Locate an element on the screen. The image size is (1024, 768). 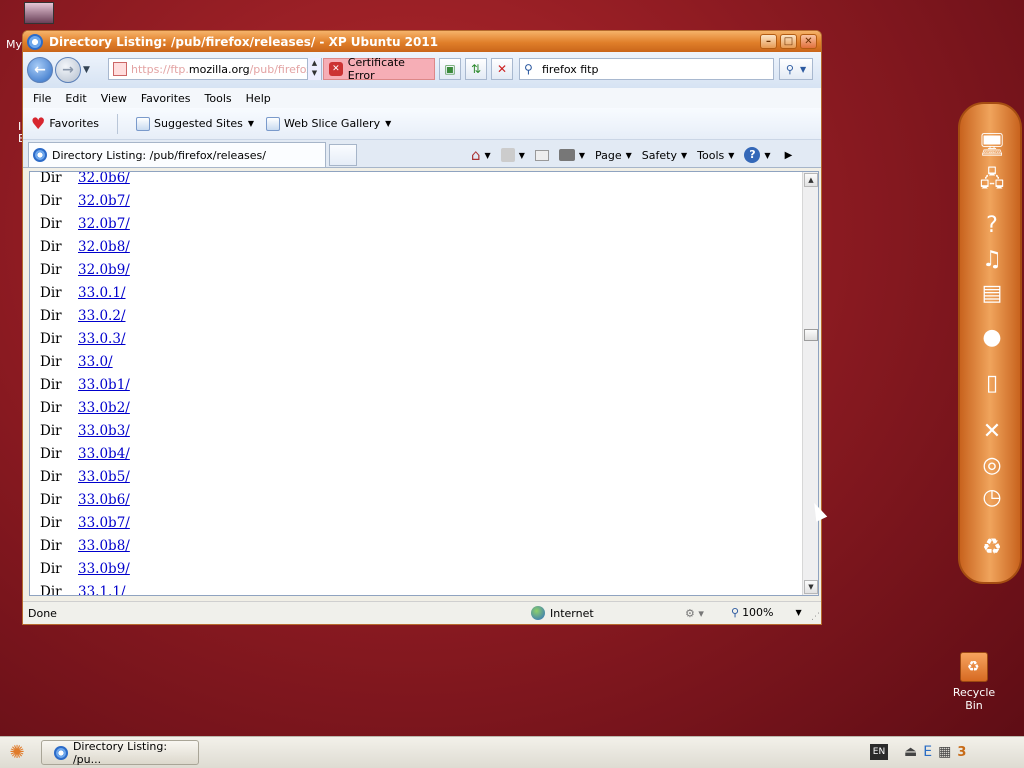
search-button: ⚲ ▼ is located at coordinates (796, 69).